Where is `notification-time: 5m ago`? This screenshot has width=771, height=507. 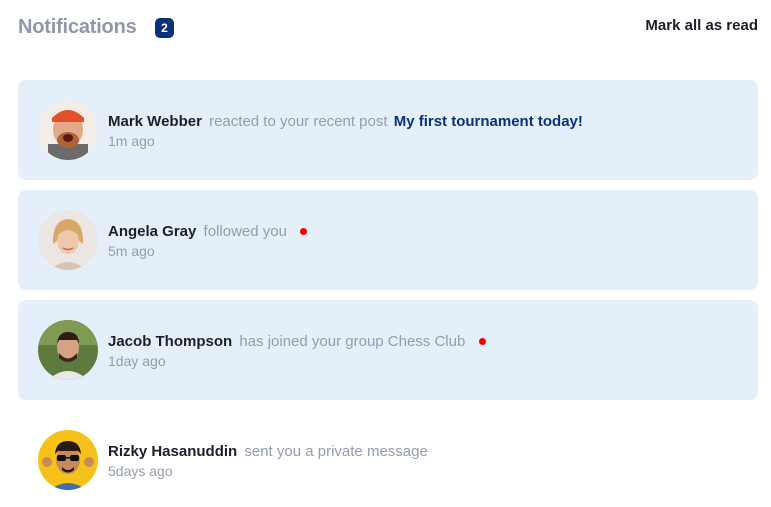
notification-time: 5m ago is located at coordinates (131, 251).